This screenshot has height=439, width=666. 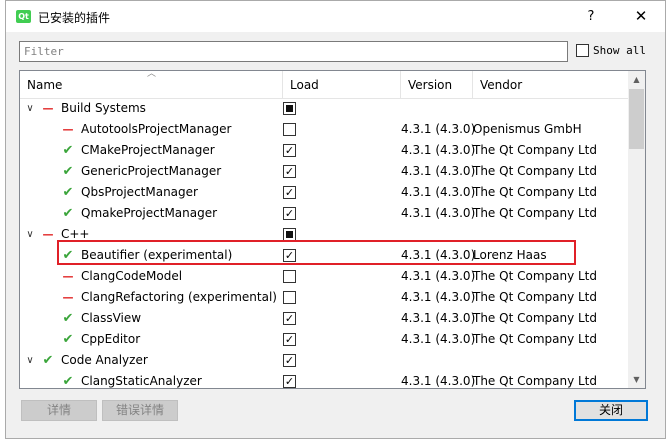 I want to click on close-window-icon: ✕, so click(x=641, y=16).